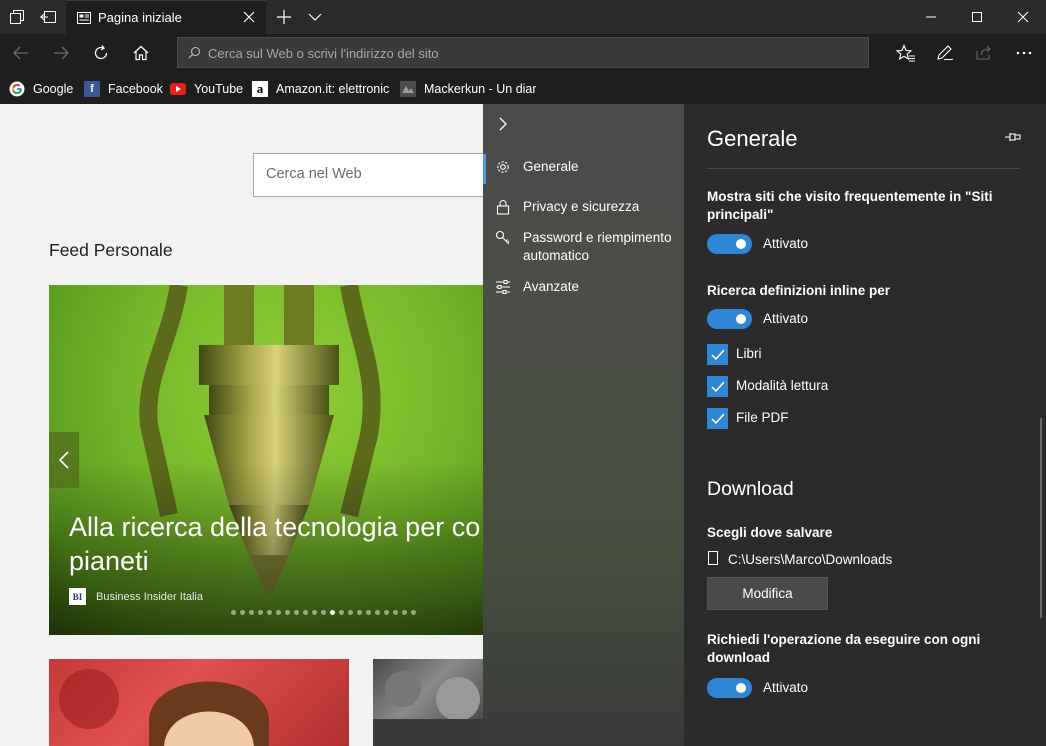 The height and width of the screenshot is (746, 1046). What do you see at coordinates (749, 353) in the screenshot?
I see `checkbox-libri-label: Libri` at bounding box center [749, 353].